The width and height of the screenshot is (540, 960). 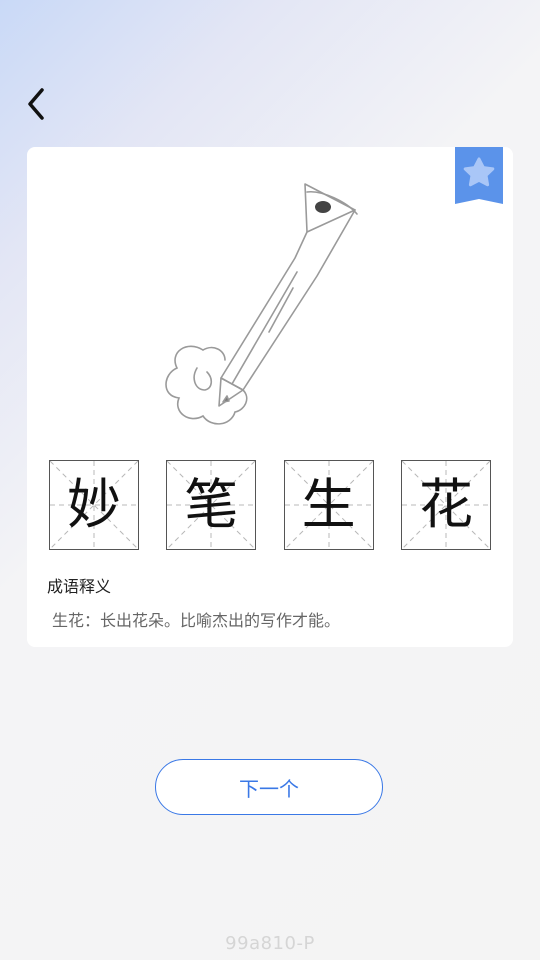 What do you see at coordinates (269, 787) in the screenshot?
I see `next-button: 下一个` at bounding box center [269, 787].